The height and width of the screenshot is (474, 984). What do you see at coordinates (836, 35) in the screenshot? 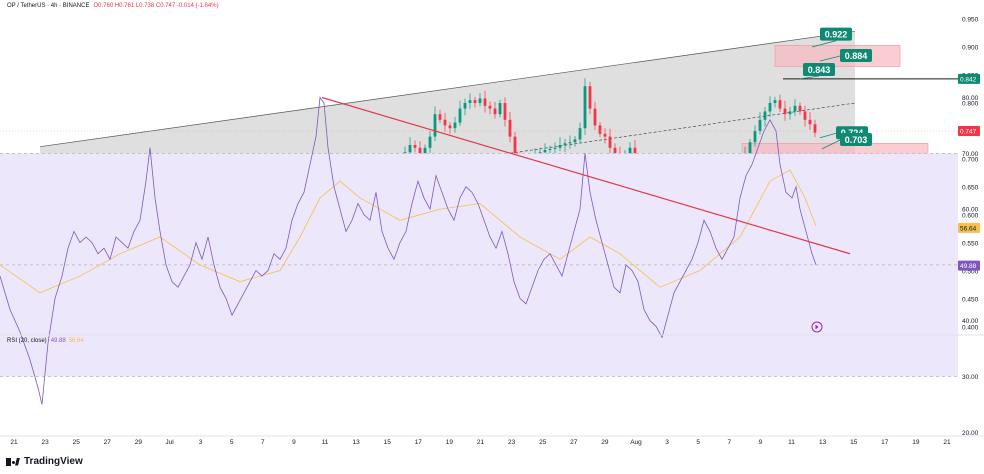
I see `level-value: 0.922` at bounding box center [836, 35].